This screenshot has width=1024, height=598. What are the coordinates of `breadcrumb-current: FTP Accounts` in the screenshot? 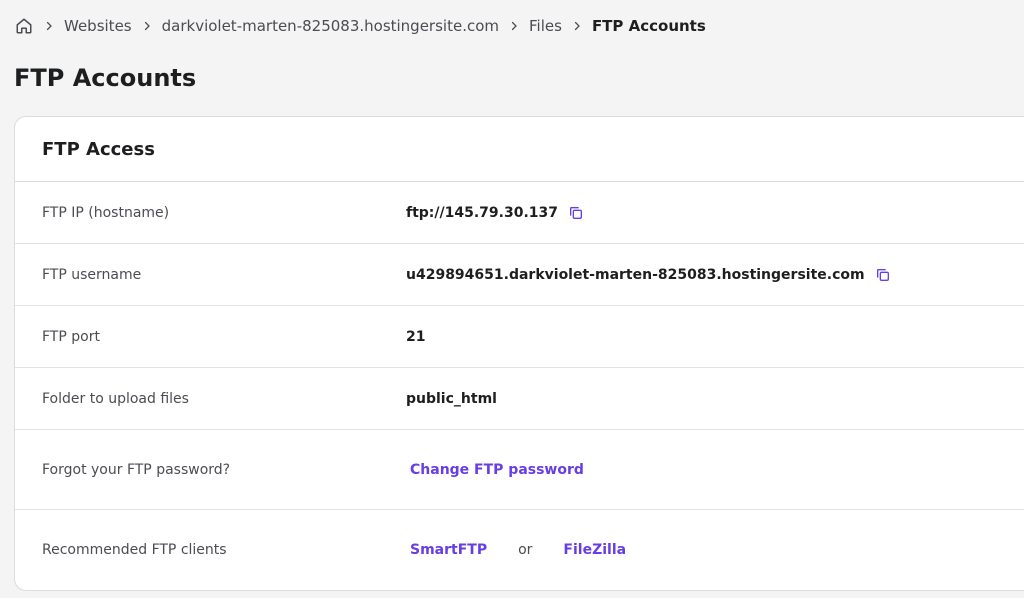 It's located at (648, 26).